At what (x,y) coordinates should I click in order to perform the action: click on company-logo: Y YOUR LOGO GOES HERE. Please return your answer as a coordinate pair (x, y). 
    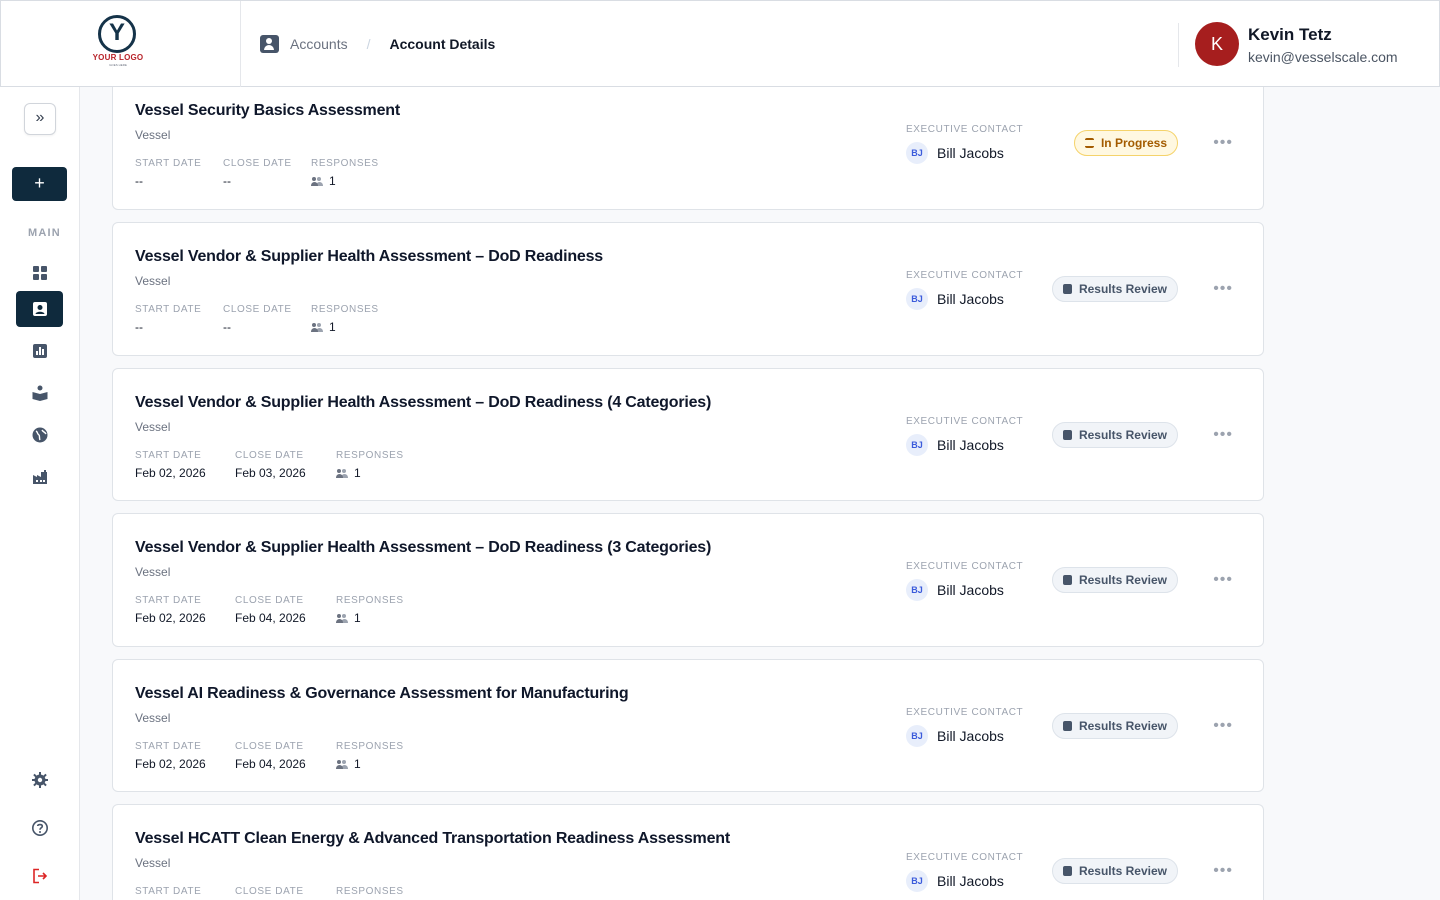
    Looking at the image, I should click on (118, 43).